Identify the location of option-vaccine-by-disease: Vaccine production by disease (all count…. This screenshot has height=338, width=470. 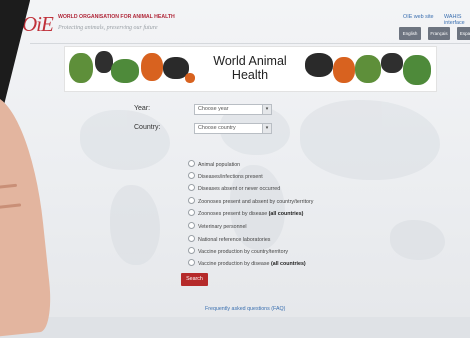
(247, 263).